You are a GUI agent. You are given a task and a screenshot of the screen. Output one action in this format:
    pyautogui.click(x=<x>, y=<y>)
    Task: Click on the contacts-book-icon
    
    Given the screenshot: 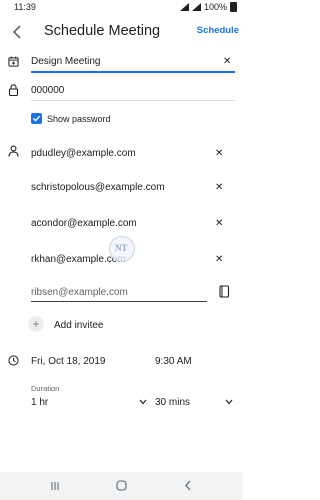 What is the action you would take?
    pyautogui.click(x=224, y=291)
    